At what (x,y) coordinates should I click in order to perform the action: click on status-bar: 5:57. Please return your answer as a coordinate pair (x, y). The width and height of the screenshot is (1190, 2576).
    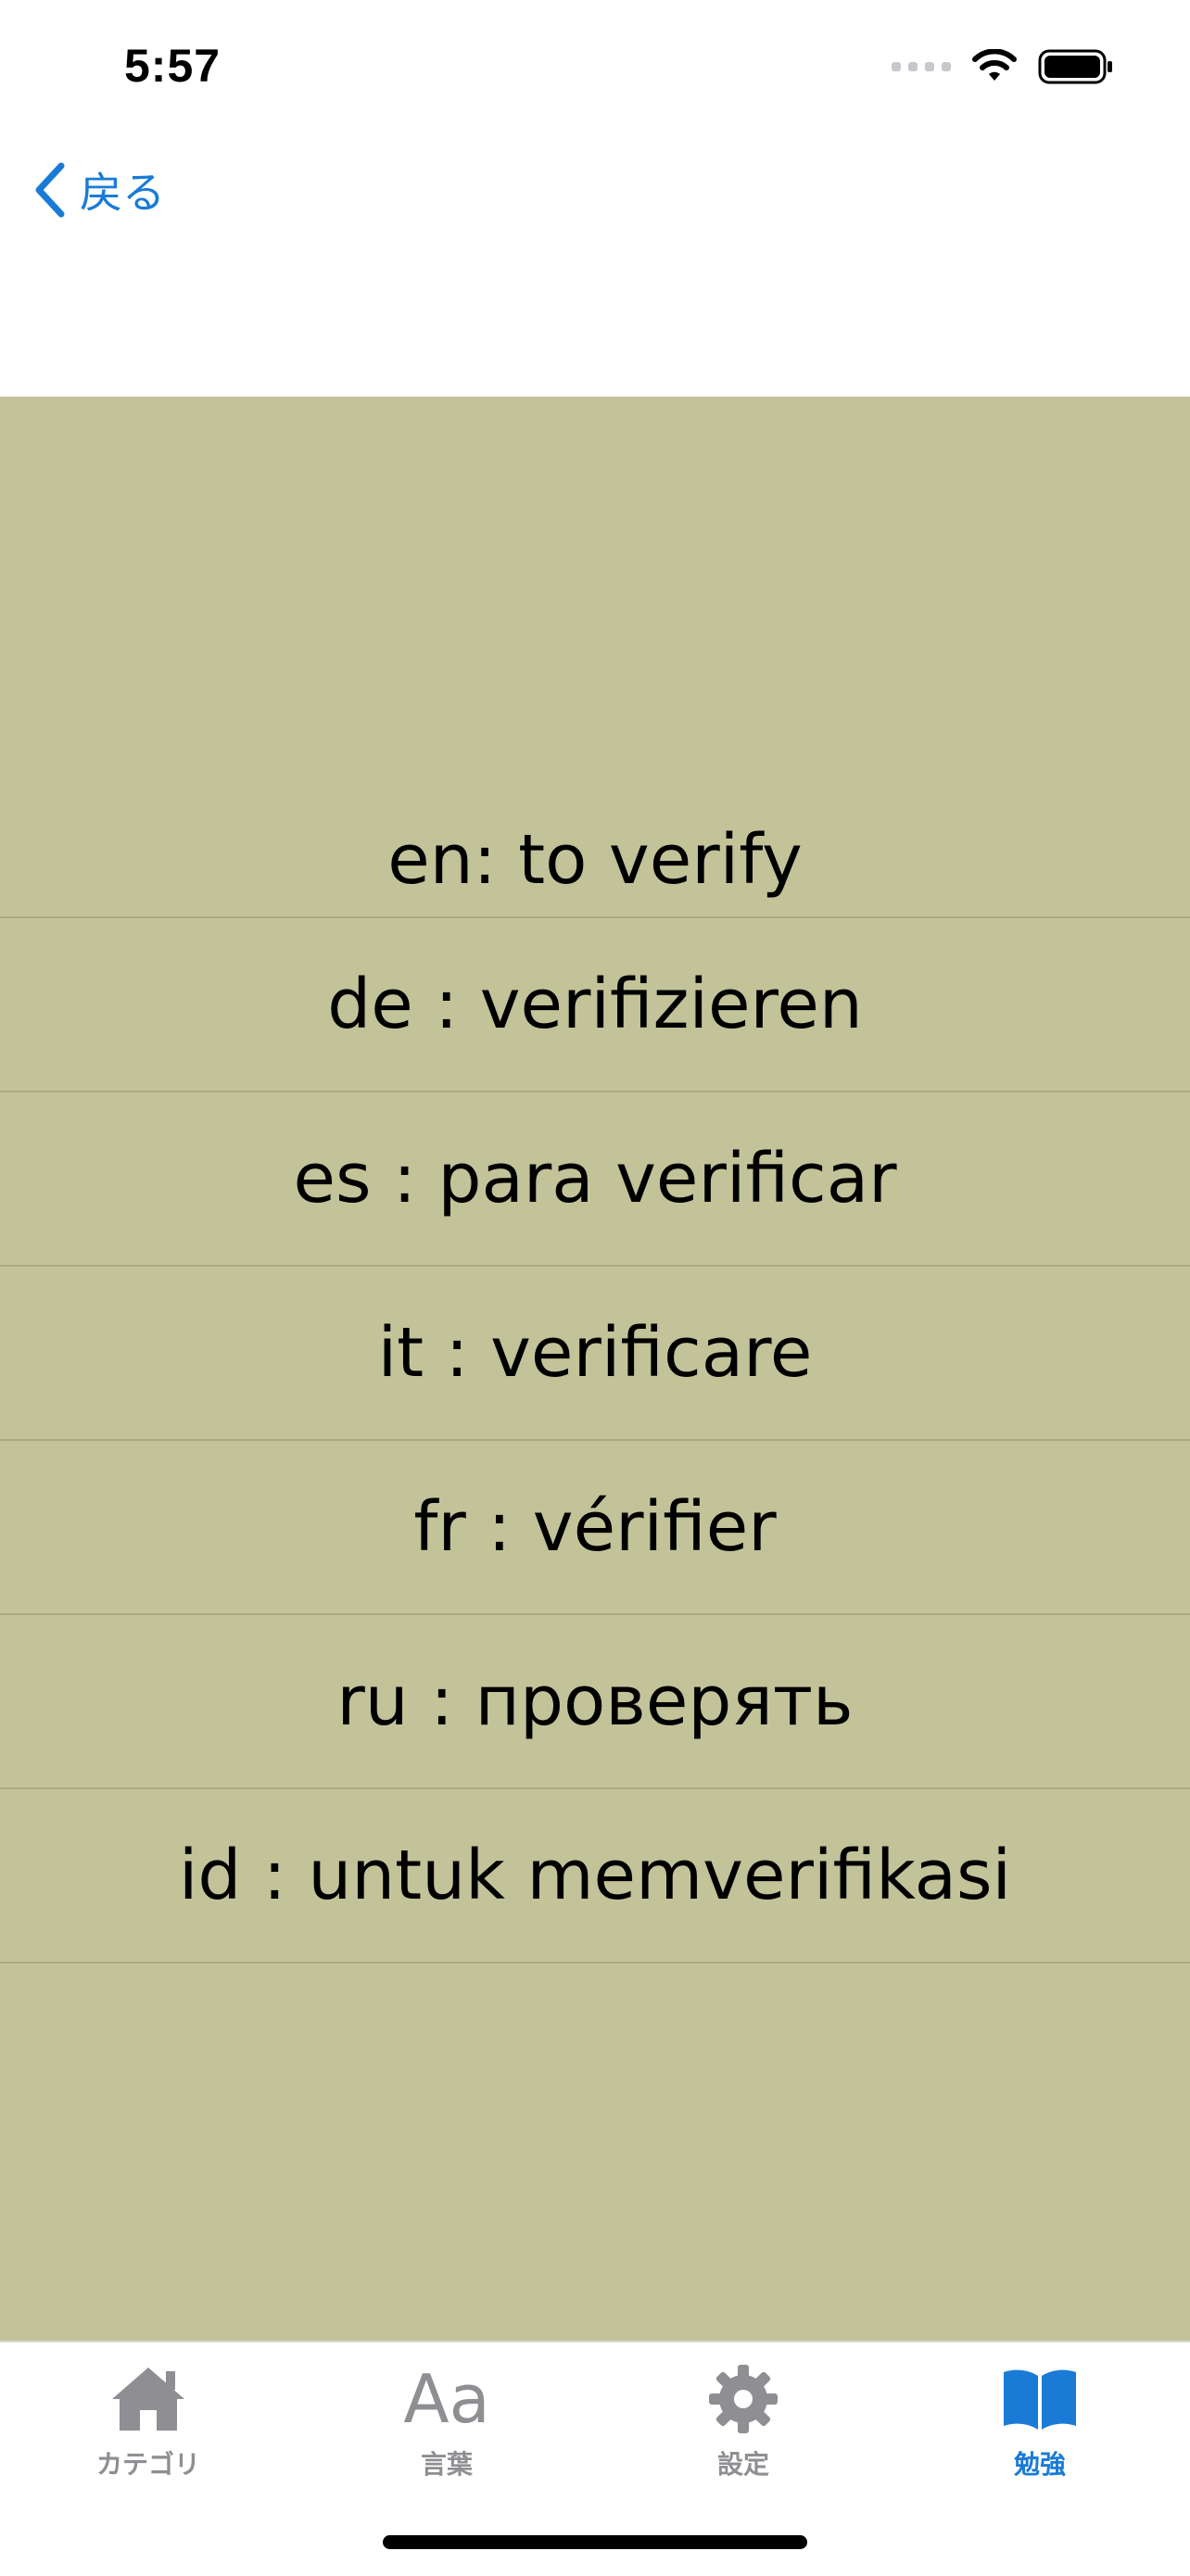
    Looking at the image, I should click on (595, 65).